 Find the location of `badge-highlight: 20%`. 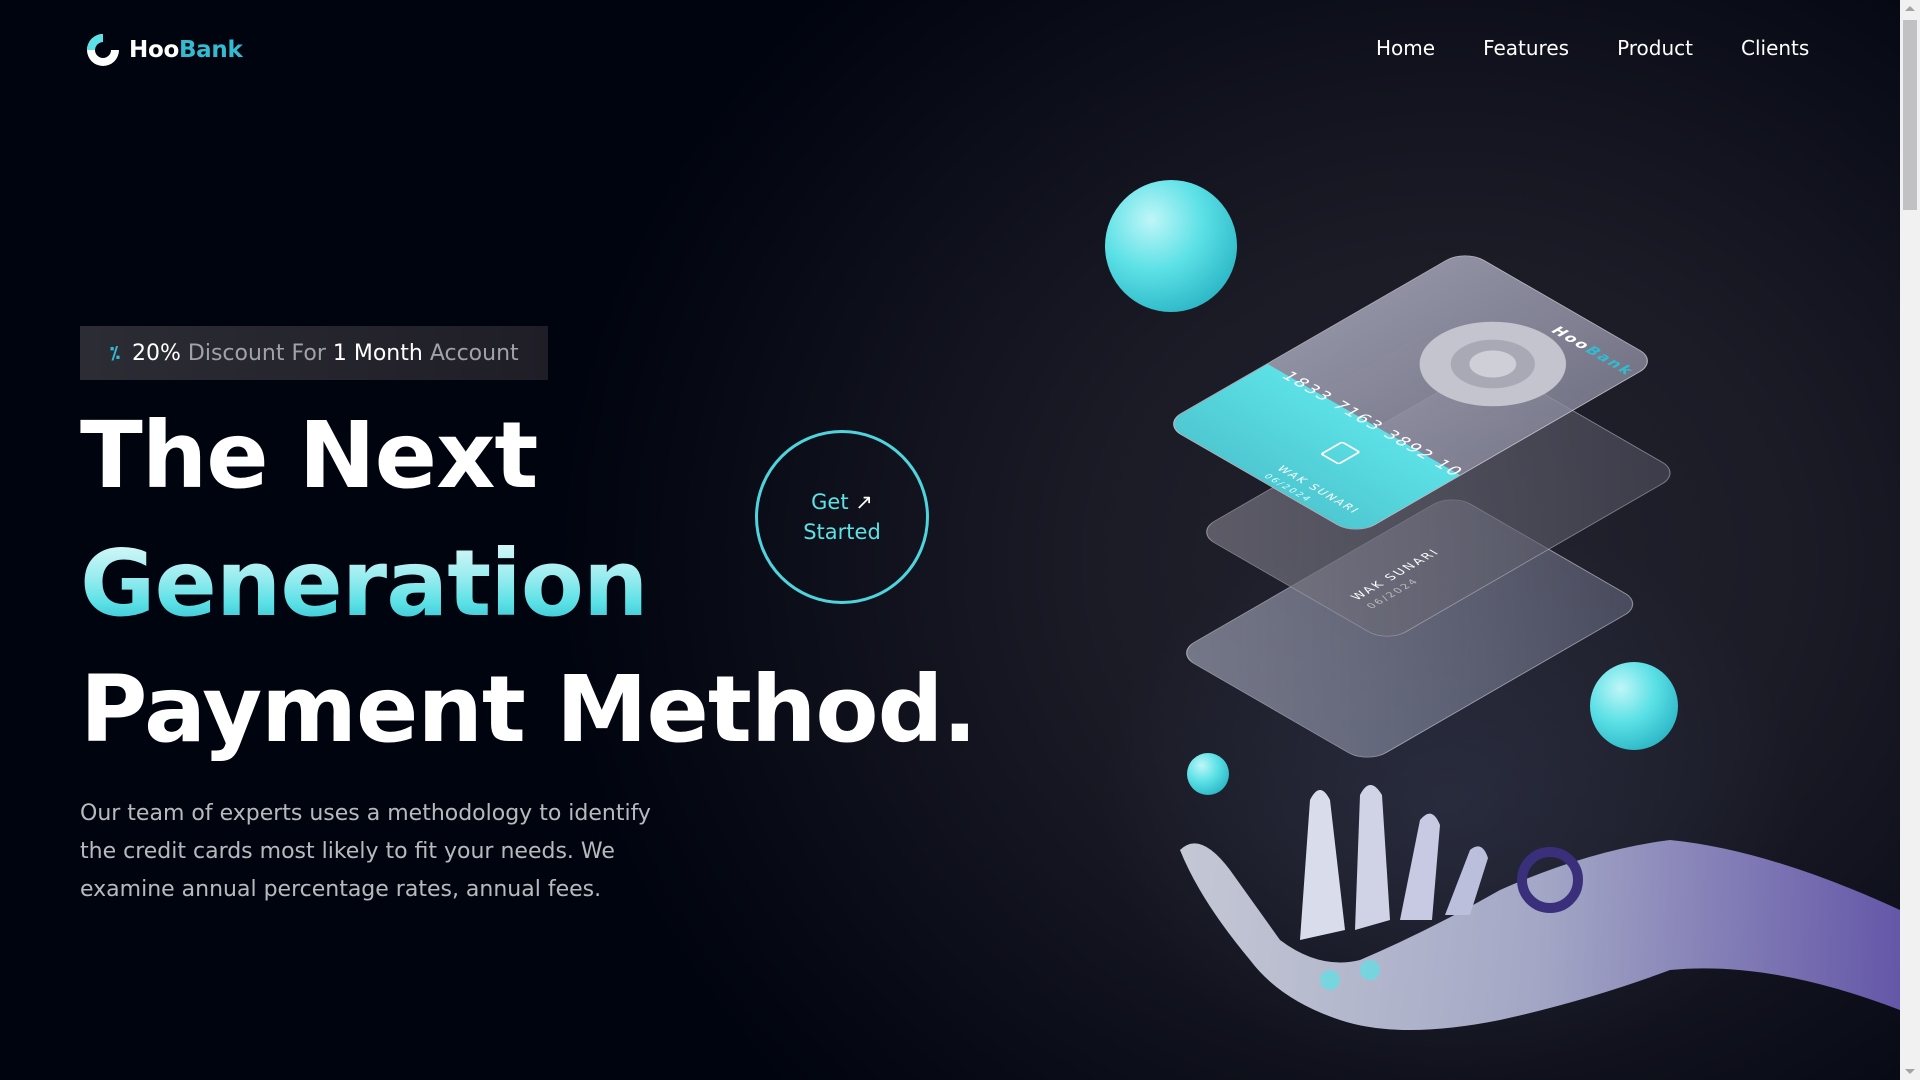

badge-highlight: 20% is located at coordinates (156, 353).